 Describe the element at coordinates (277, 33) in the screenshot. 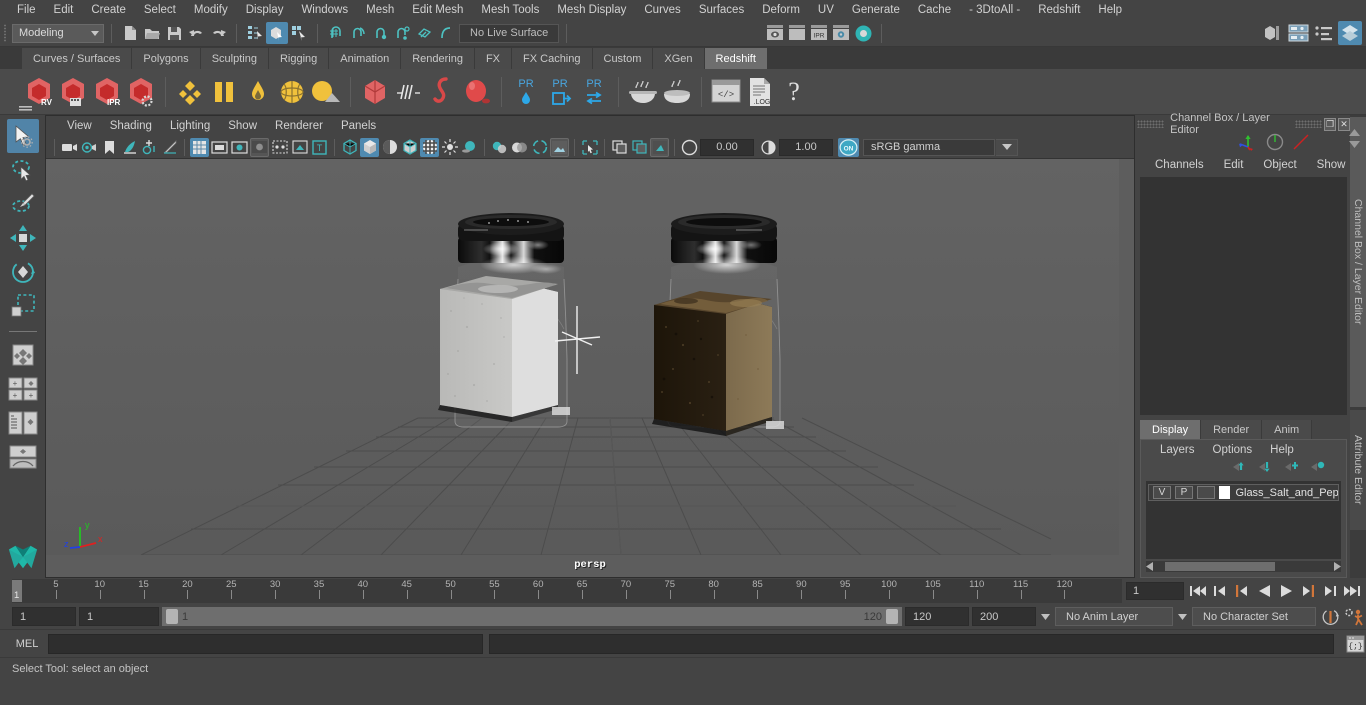

I see `select-by-object-icon` at that location.